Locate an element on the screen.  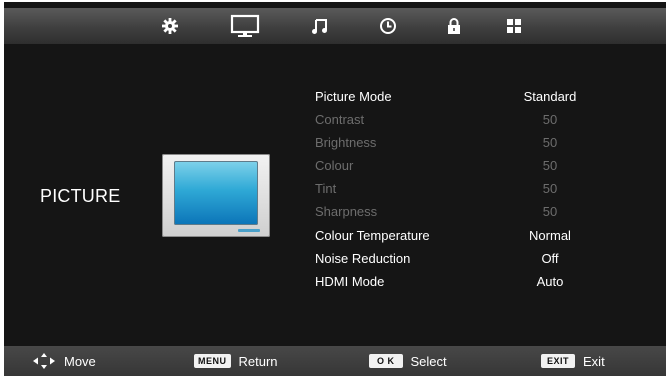
menu-item-label: Picture Mode is located at coordinates (353, 96).